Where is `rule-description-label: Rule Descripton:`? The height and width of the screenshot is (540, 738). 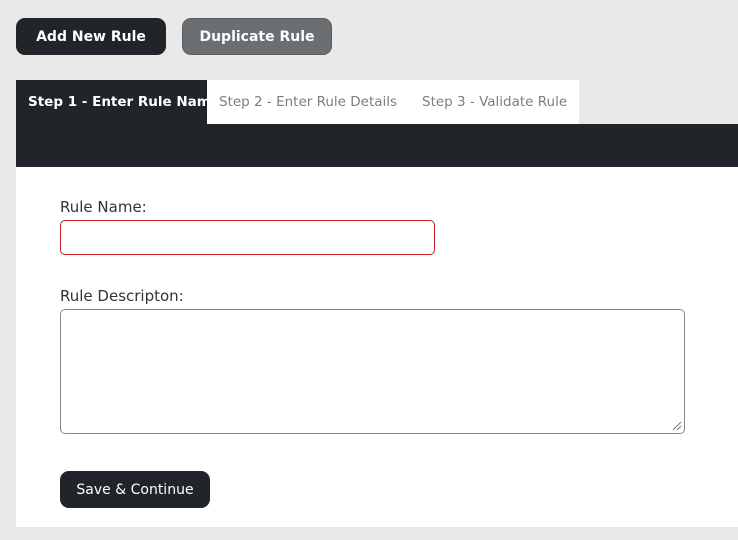
rule-description-label: Rule Descripton: is located at coordinates (122, 296).